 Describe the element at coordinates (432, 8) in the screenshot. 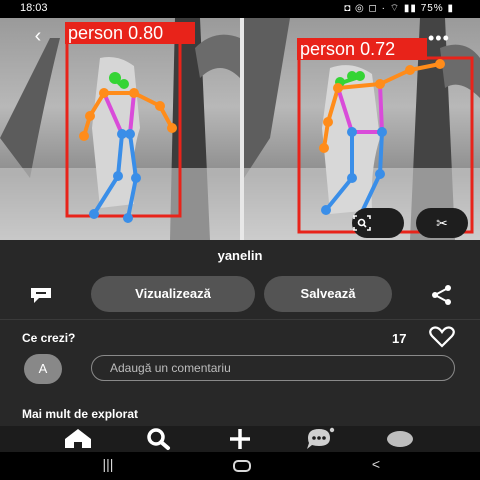

I see `battery-percent: 75%` at that location.